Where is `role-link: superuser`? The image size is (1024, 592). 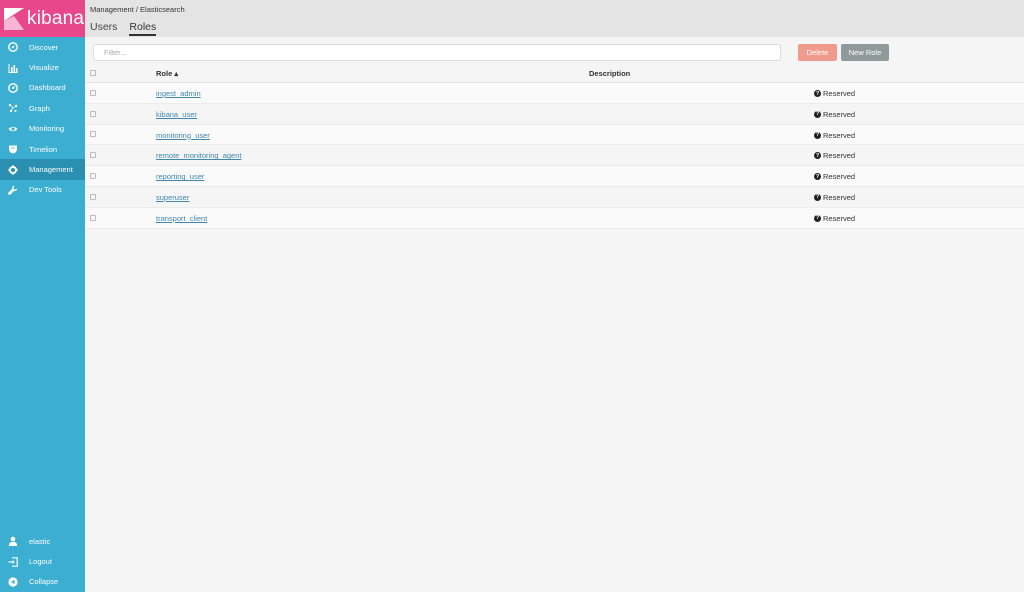 role-link: superuser is located at coordinates (172, 197).